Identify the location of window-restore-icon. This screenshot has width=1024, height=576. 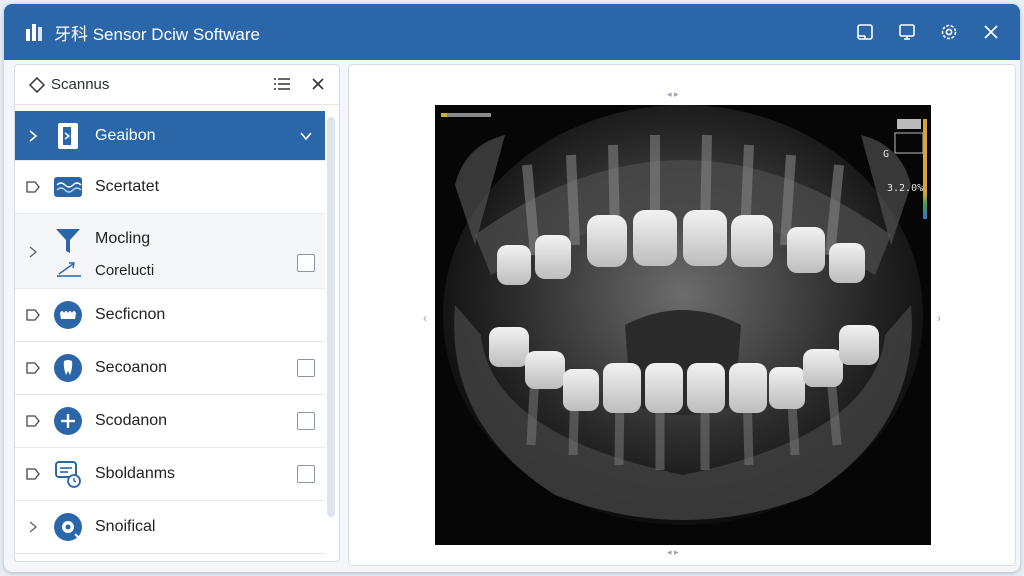
(865, 32).